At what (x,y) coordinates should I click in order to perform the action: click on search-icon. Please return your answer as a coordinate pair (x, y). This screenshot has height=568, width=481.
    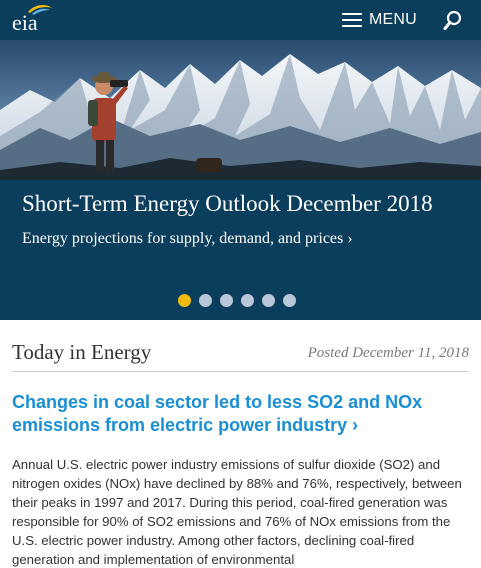
    Looking at the image, I should click on (452, 20).